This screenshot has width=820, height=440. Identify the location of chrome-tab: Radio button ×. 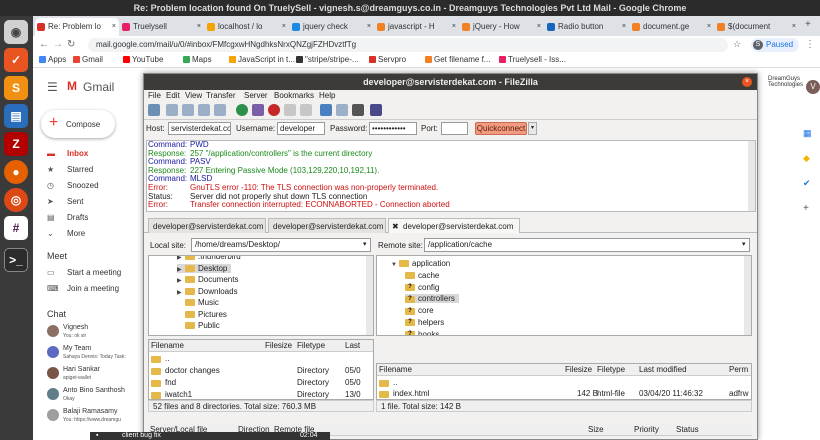
(587, 27).